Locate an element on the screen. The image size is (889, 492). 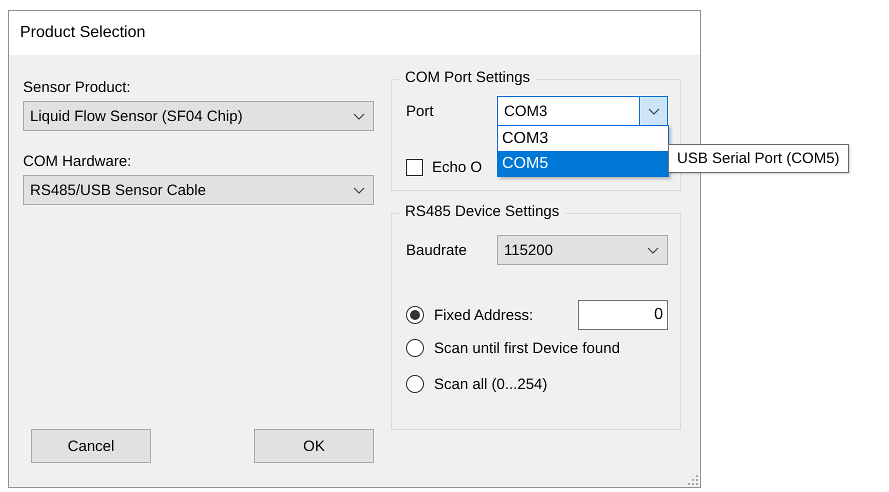
address-input-field: 0 is located at coordinates (623, 315).